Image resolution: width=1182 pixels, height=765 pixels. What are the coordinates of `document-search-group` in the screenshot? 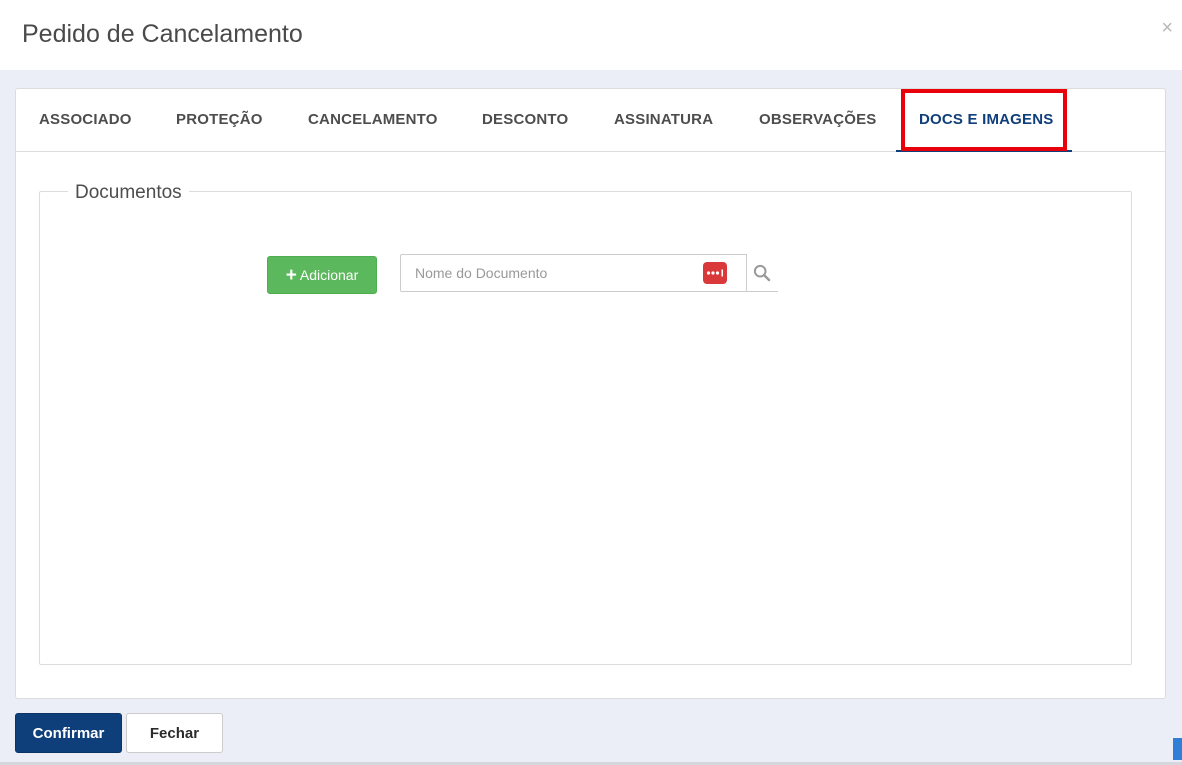 It's located at (590, 273).